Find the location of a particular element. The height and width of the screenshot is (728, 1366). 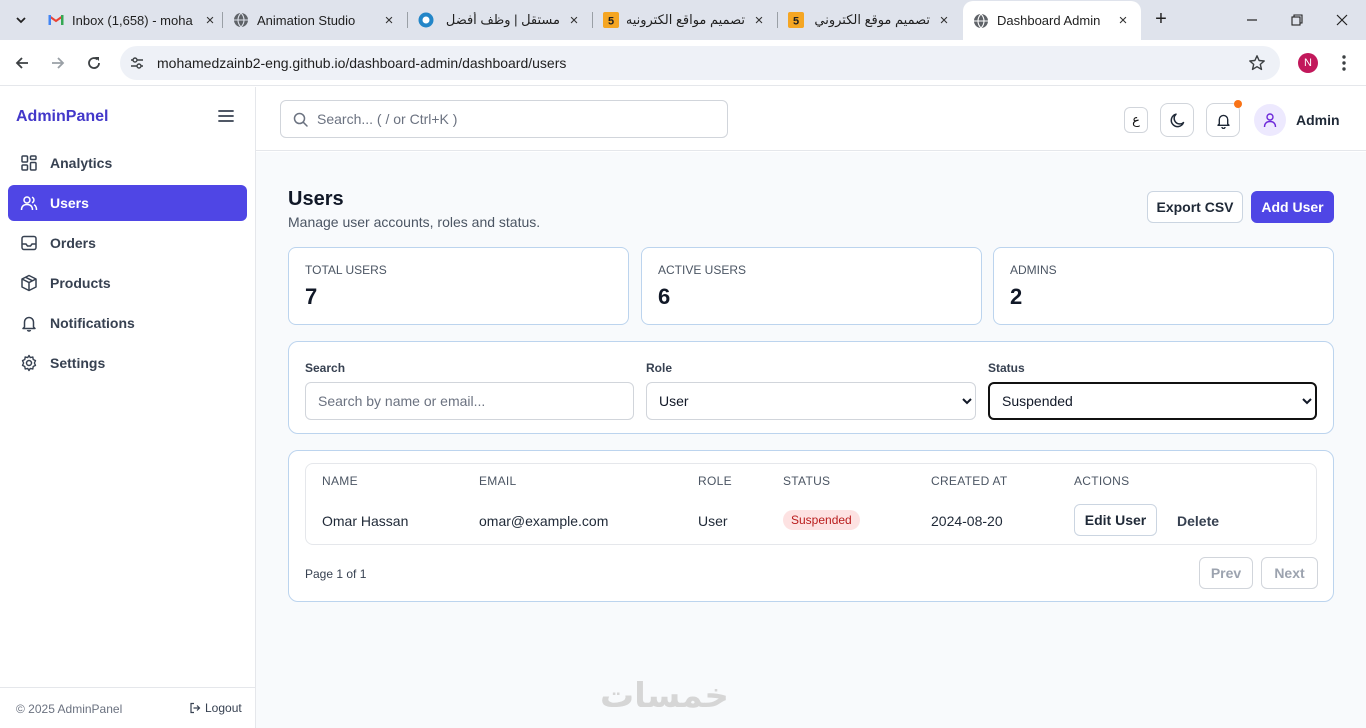

stat-label: ADMINS is located at coordinates (1033, 270).